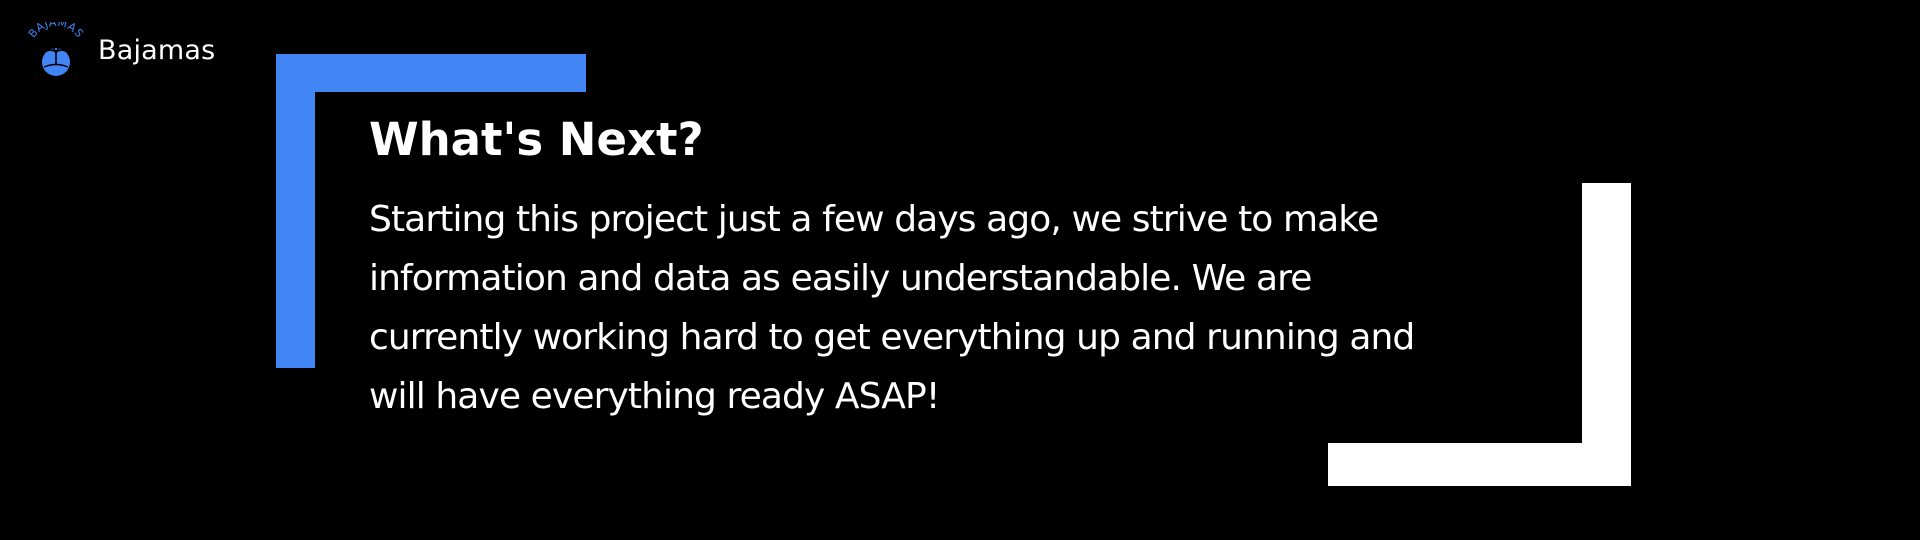 This screenshot has height=540, width=1920. I want to click on blue-bracket-top, so click(431, 73).